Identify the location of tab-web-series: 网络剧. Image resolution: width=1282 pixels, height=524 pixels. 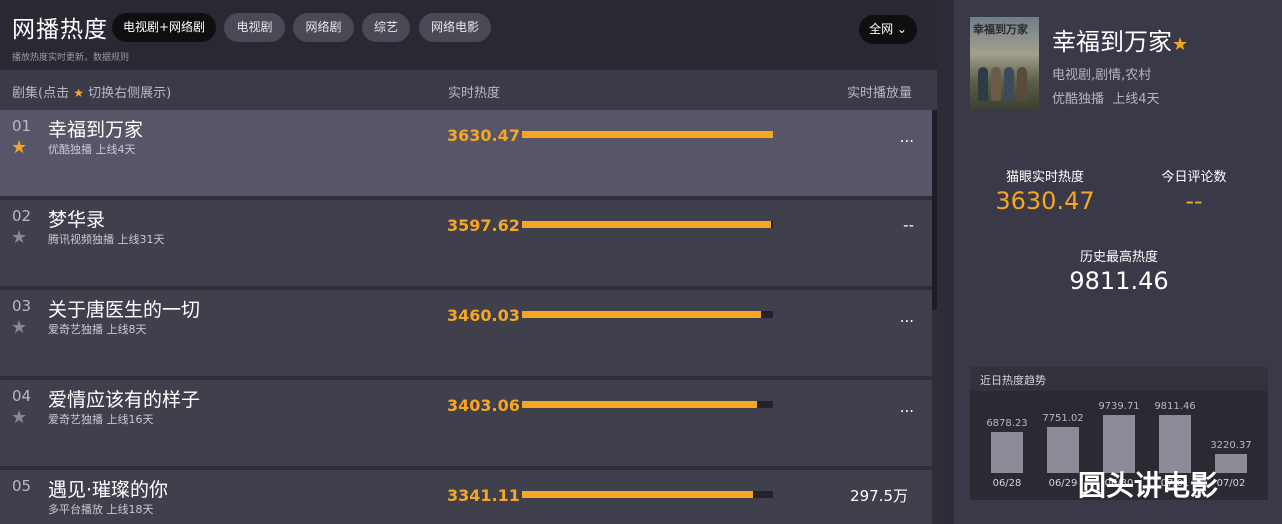
(323, 27).